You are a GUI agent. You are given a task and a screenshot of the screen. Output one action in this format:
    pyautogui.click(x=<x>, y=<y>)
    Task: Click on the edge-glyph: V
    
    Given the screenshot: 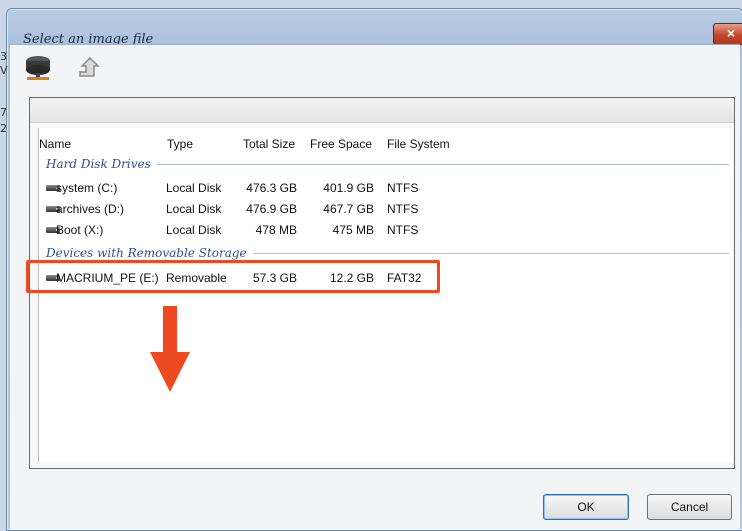 What is the action you would take?
    pyautogui.click(x=4, y=70)
    